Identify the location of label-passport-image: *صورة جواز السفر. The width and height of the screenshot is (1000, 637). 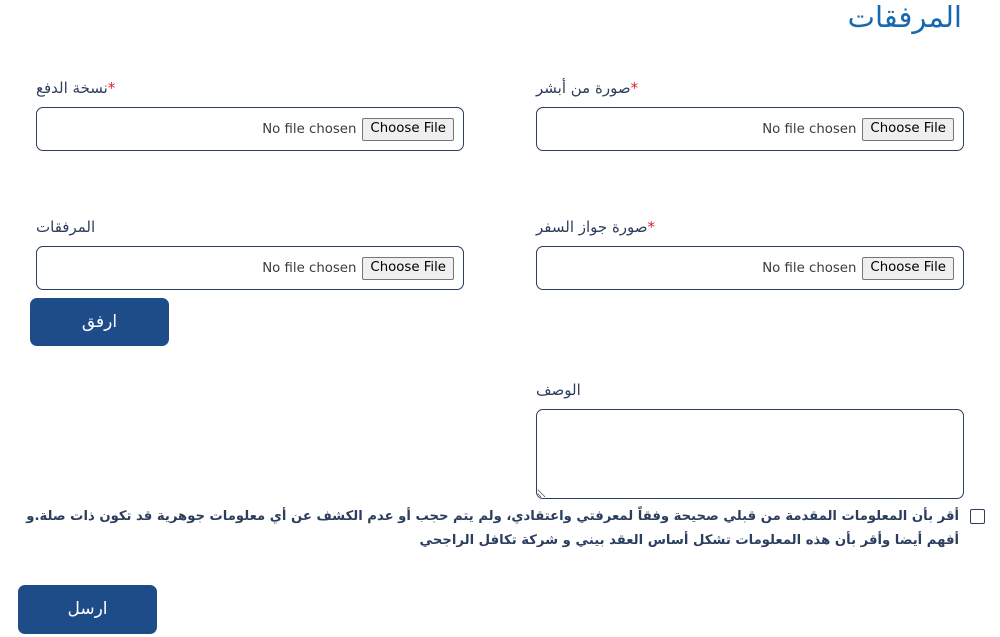
(750, 227).